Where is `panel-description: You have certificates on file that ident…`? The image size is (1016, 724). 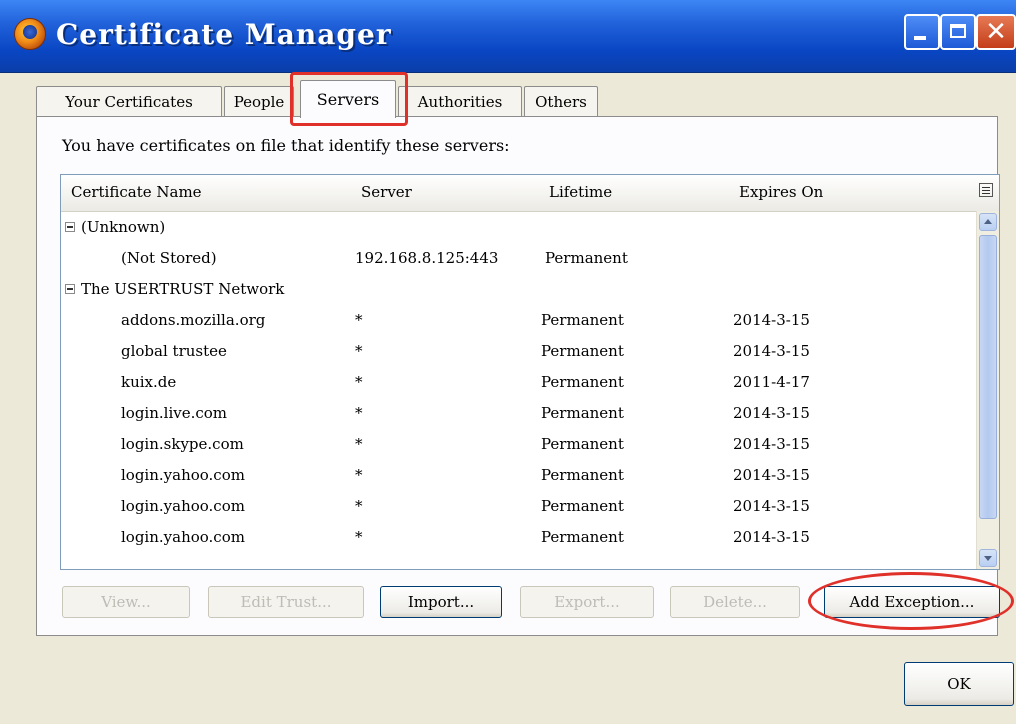 panel-description: You have certificates on file that ident… is located at coordinates (286, 145).